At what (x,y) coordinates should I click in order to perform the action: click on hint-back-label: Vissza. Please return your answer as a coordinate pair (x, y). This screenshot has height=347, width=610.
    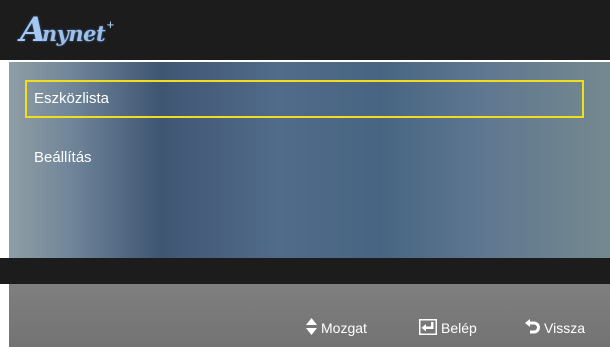
    Looking at the image, I should click on (564, 328).